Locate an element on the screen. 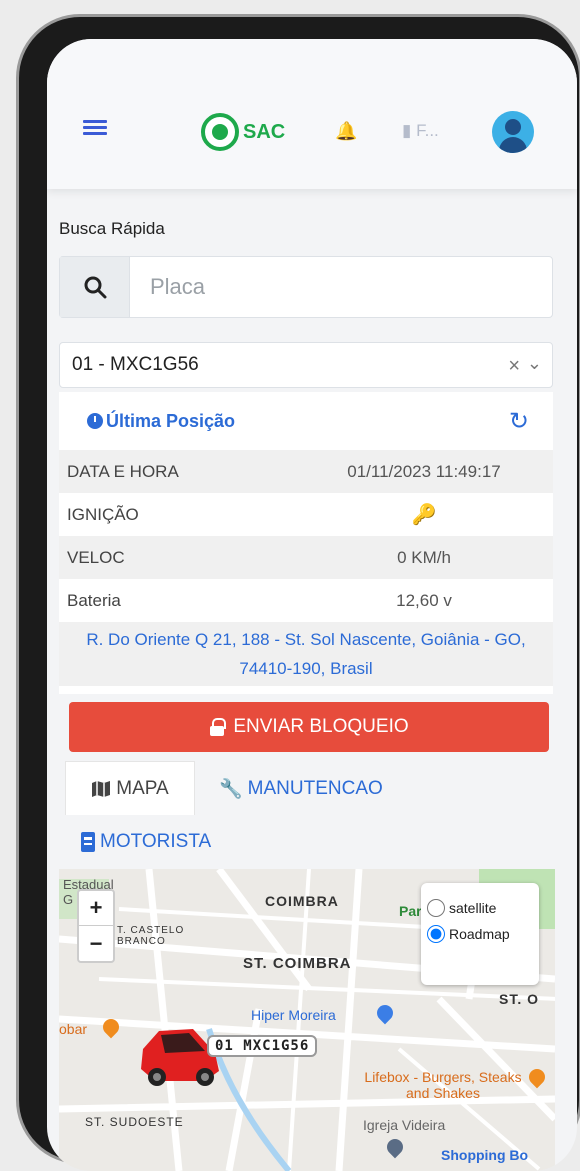 This screenshot has width=580, height=1171. satellite-option: satellite is located at coordinates (480, 908).